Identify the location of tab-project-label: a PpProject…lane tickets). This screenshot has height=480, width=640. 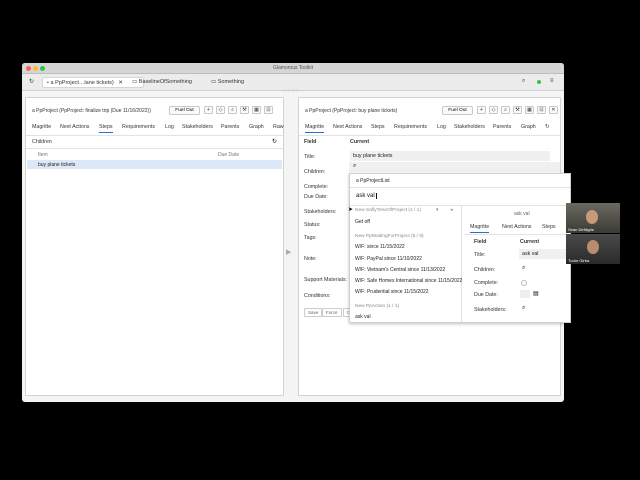
(82, 83).